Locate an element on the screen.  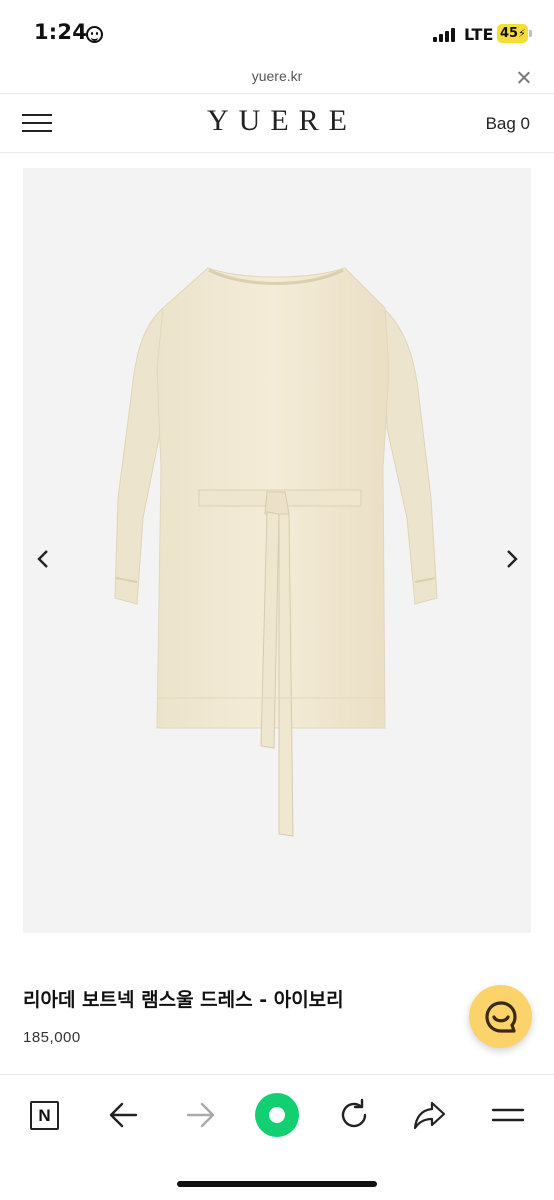
signal-bars-icon is located at coordinates (445, 35).